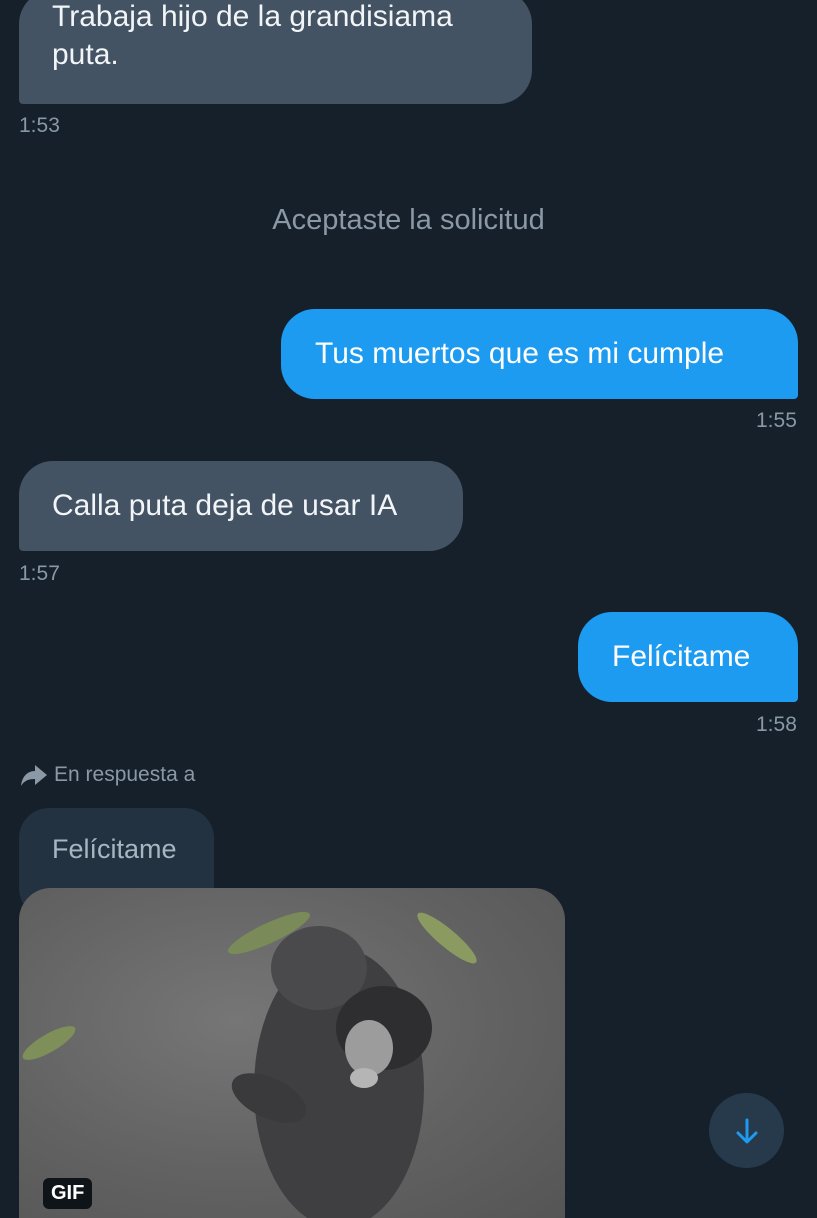 The image size is (817, 1218). What do you see at coordinates (39, 573) in the screenshot?
I see `message-timestamp: 1:57` at bounding box center [39, 573].